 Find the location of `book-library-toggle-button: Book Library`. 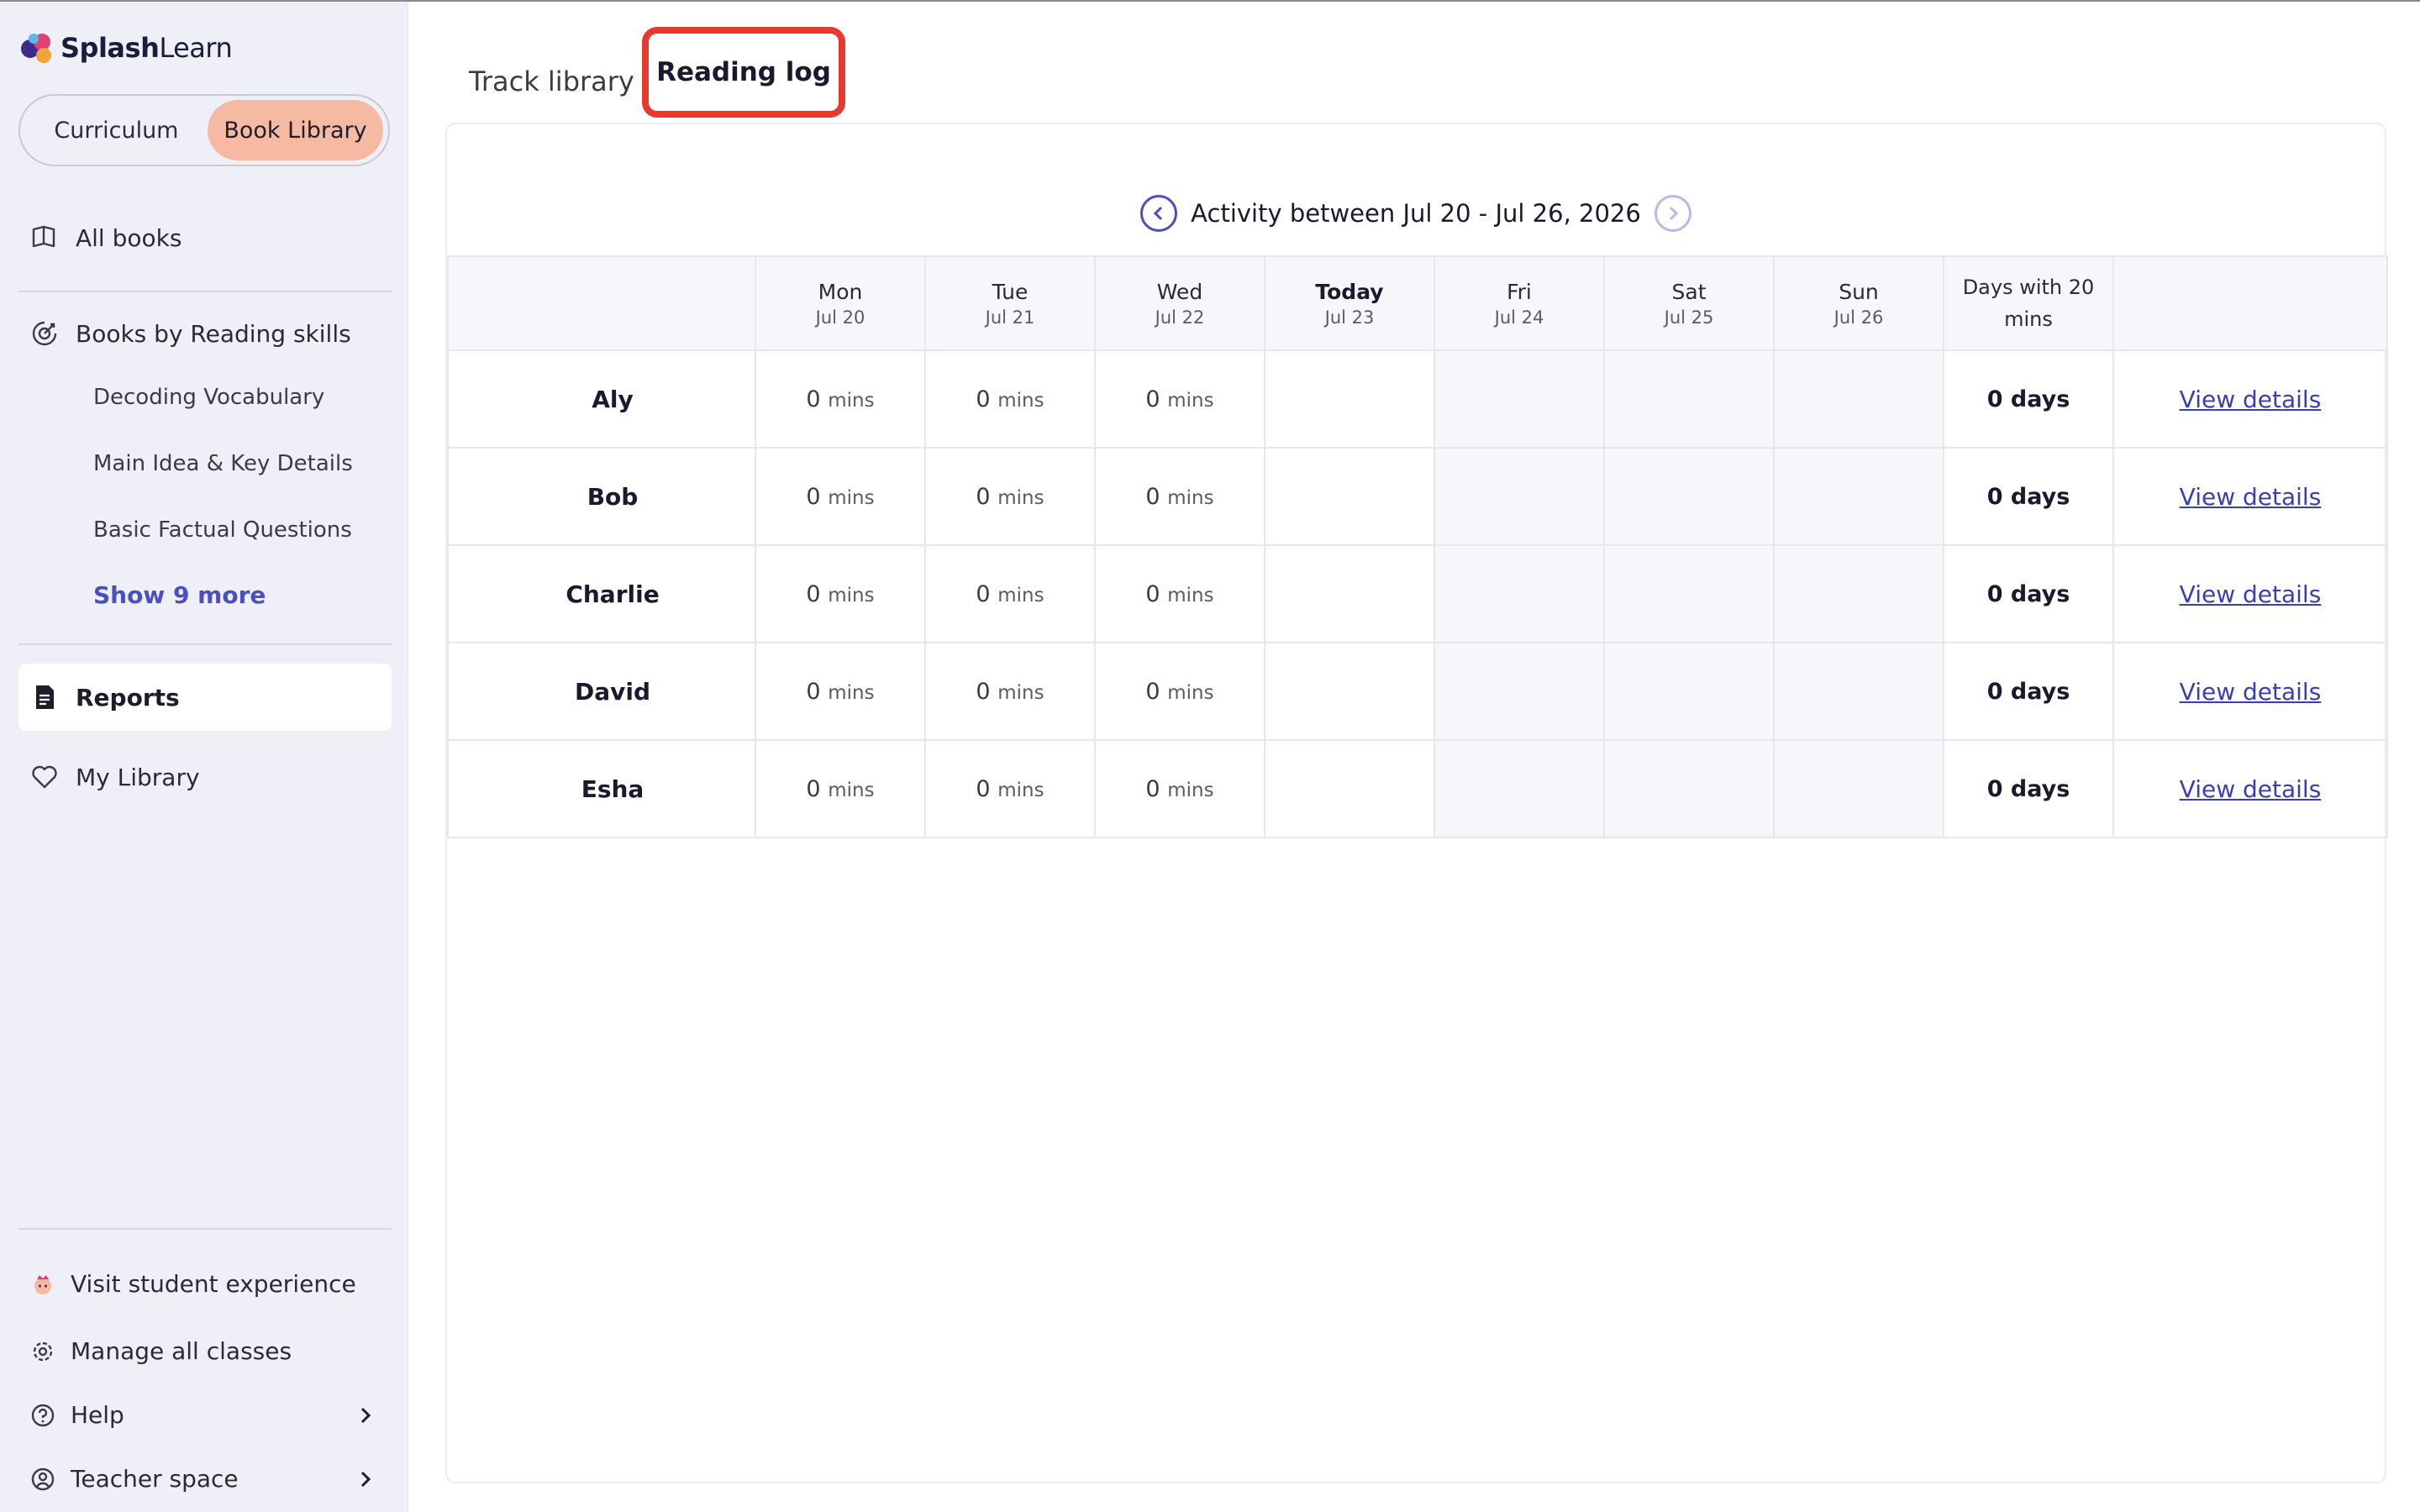

book-library-toggle-button: Book Library is located at coordinates (295, 130).